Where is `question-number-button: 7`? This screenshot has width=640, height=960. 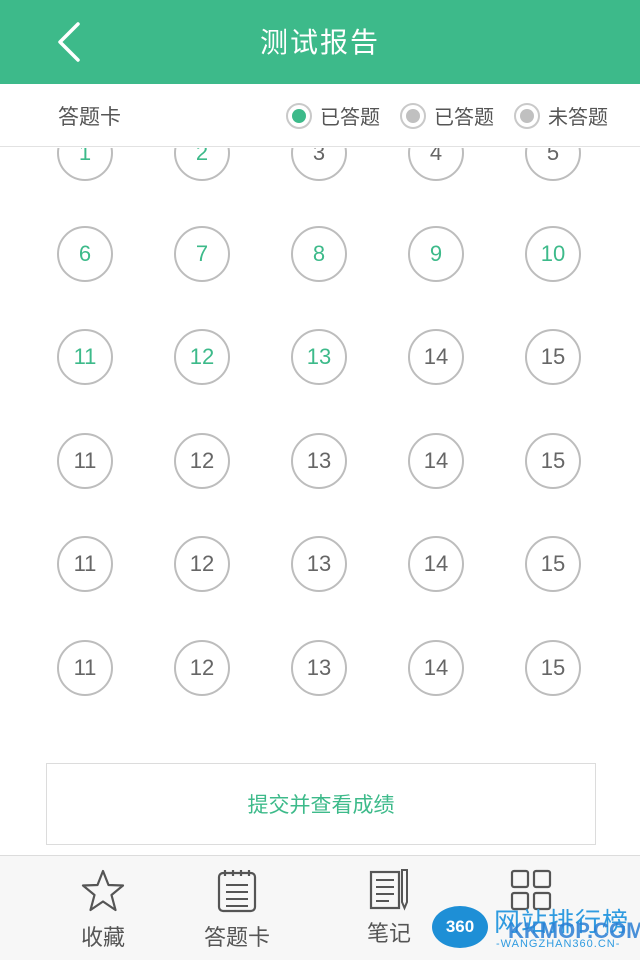 question-number-button: 7 is located at coordinates (202, 254).